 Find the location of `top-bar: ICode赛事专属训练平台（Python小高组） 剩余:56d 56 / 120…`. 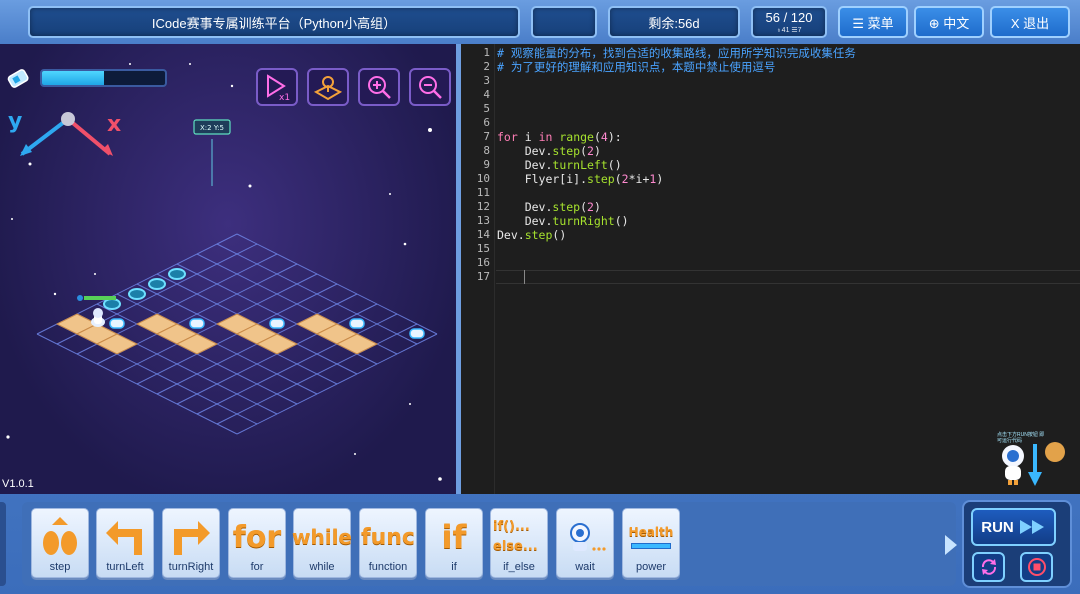

top-bar: ICode赛事专属训练平台（Python小高组） 剩余:56d 56 / 120… is located at coordinates (540, 22).